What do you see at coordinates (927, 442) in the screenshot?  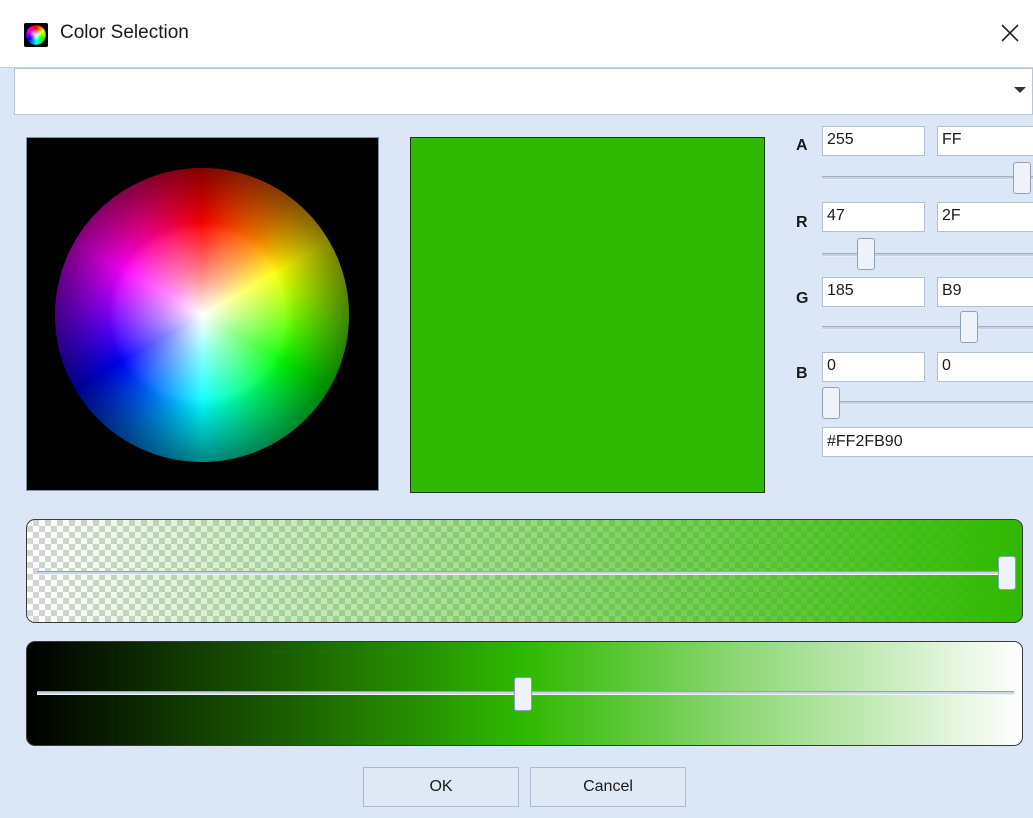 I see `hex-color-input: #FF2FB90` at bounding box center [927, 442].